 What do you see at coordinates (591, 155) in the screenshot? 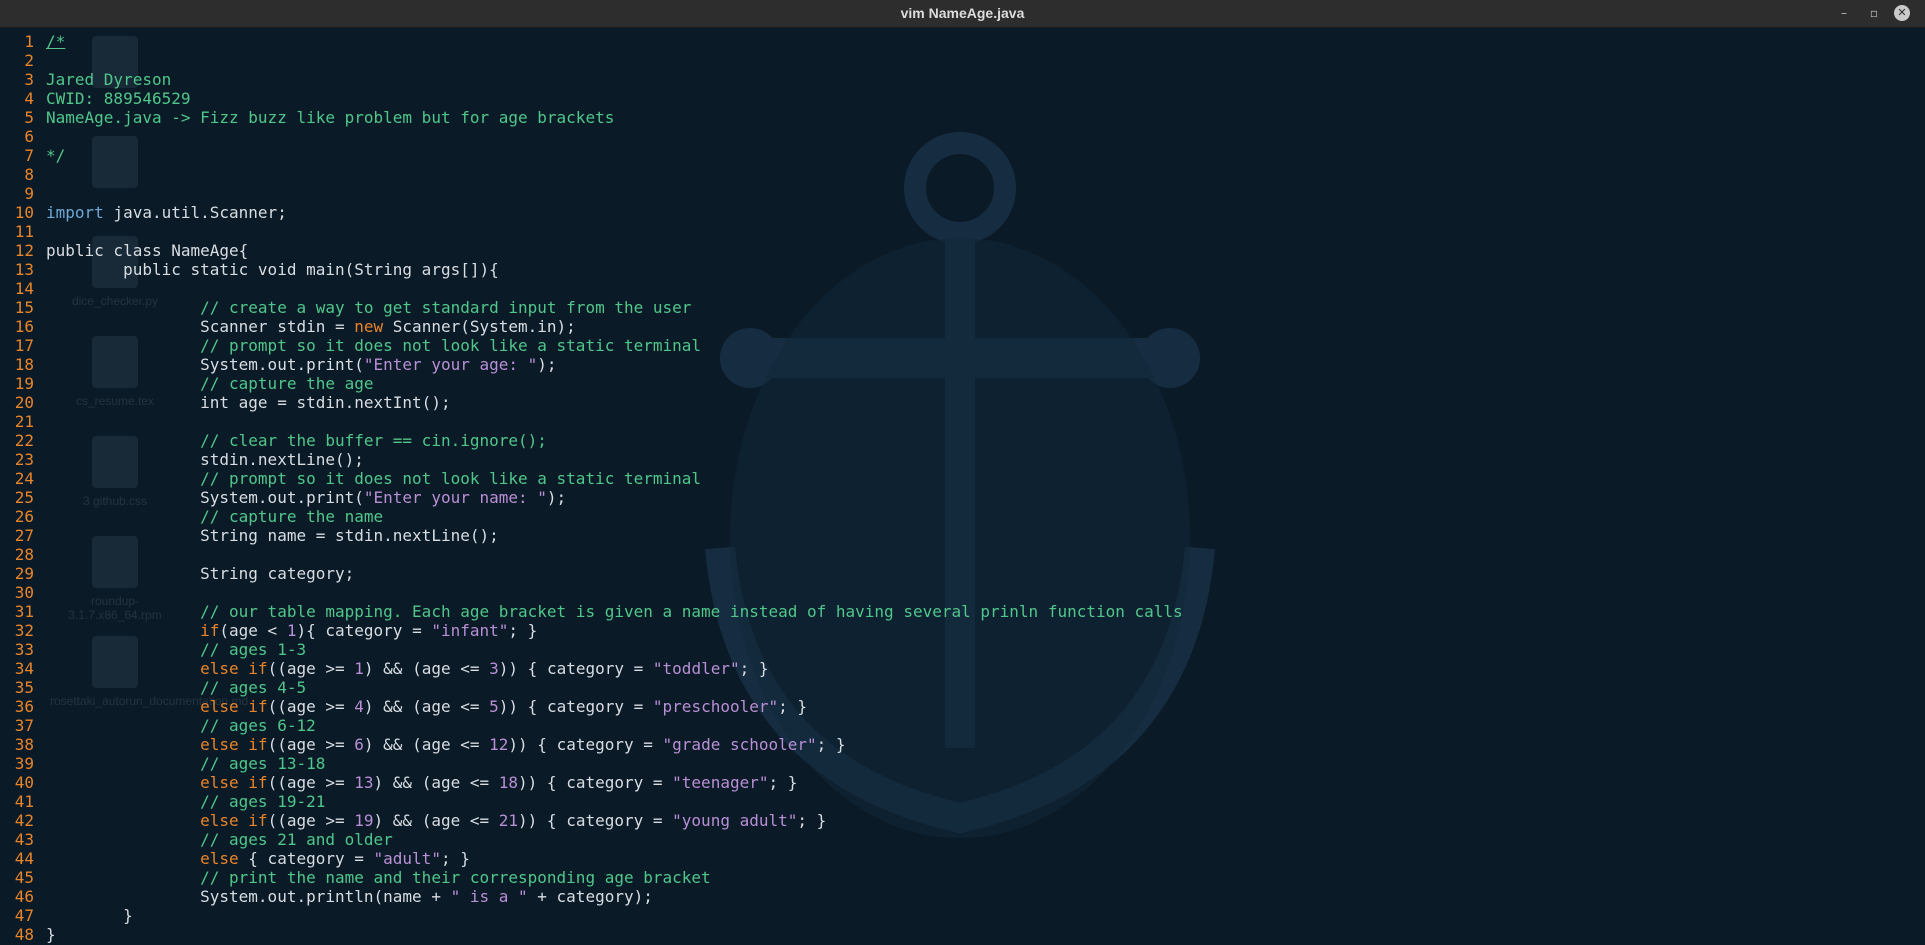
I see `code-line: 7 */` at bounding box center [591, 155].